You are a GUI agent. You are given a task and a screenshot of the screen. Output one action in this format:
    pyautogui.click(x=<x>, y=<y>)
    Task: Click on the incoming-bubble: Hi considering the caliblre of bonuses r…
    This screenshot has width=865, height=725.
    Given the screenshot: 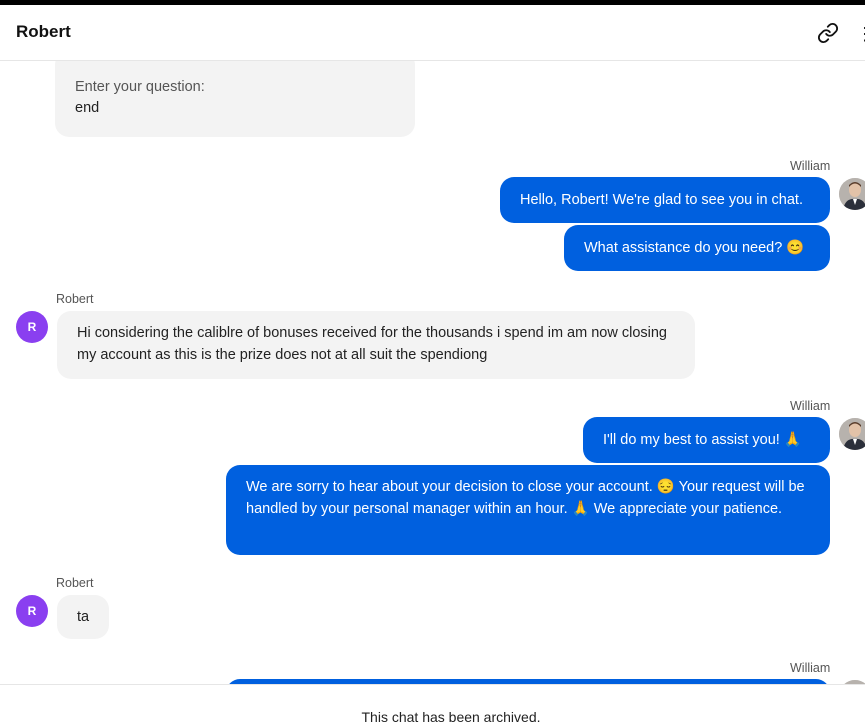 What is the action you would take?
    pyautogui.click(x=376, y=345)
    